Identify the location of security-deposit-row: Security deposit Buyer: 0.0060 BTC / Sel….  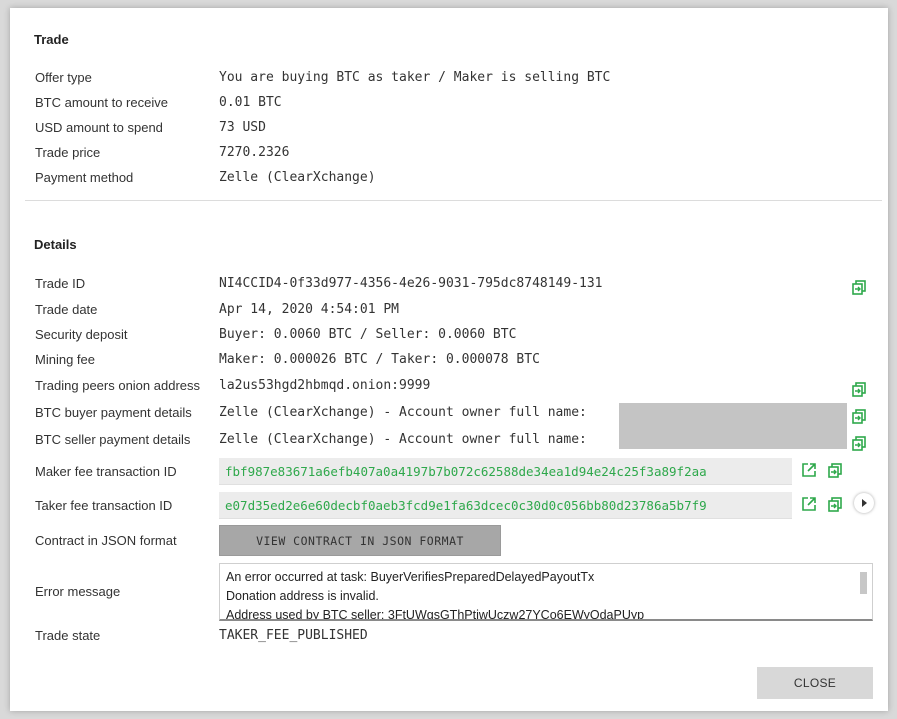
(454, 337).